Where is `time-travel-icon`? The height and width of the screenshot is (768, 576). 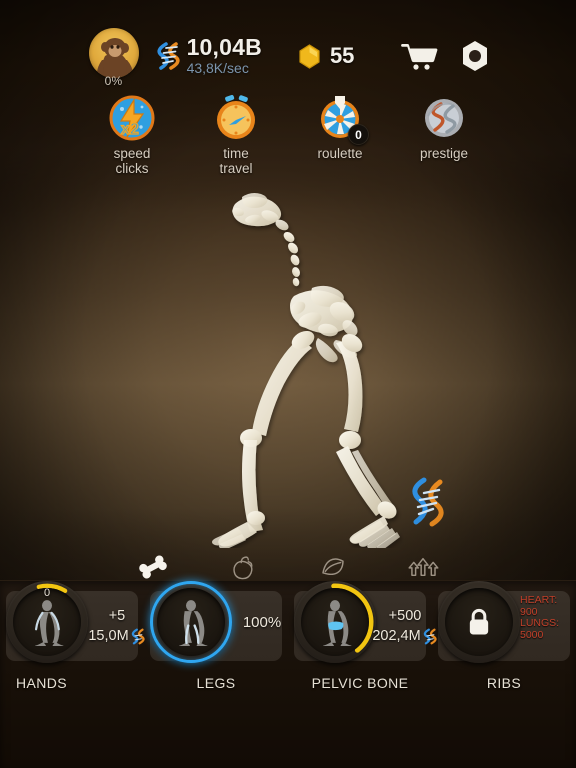 time-travel-icon is located at coordinates (236, 118).